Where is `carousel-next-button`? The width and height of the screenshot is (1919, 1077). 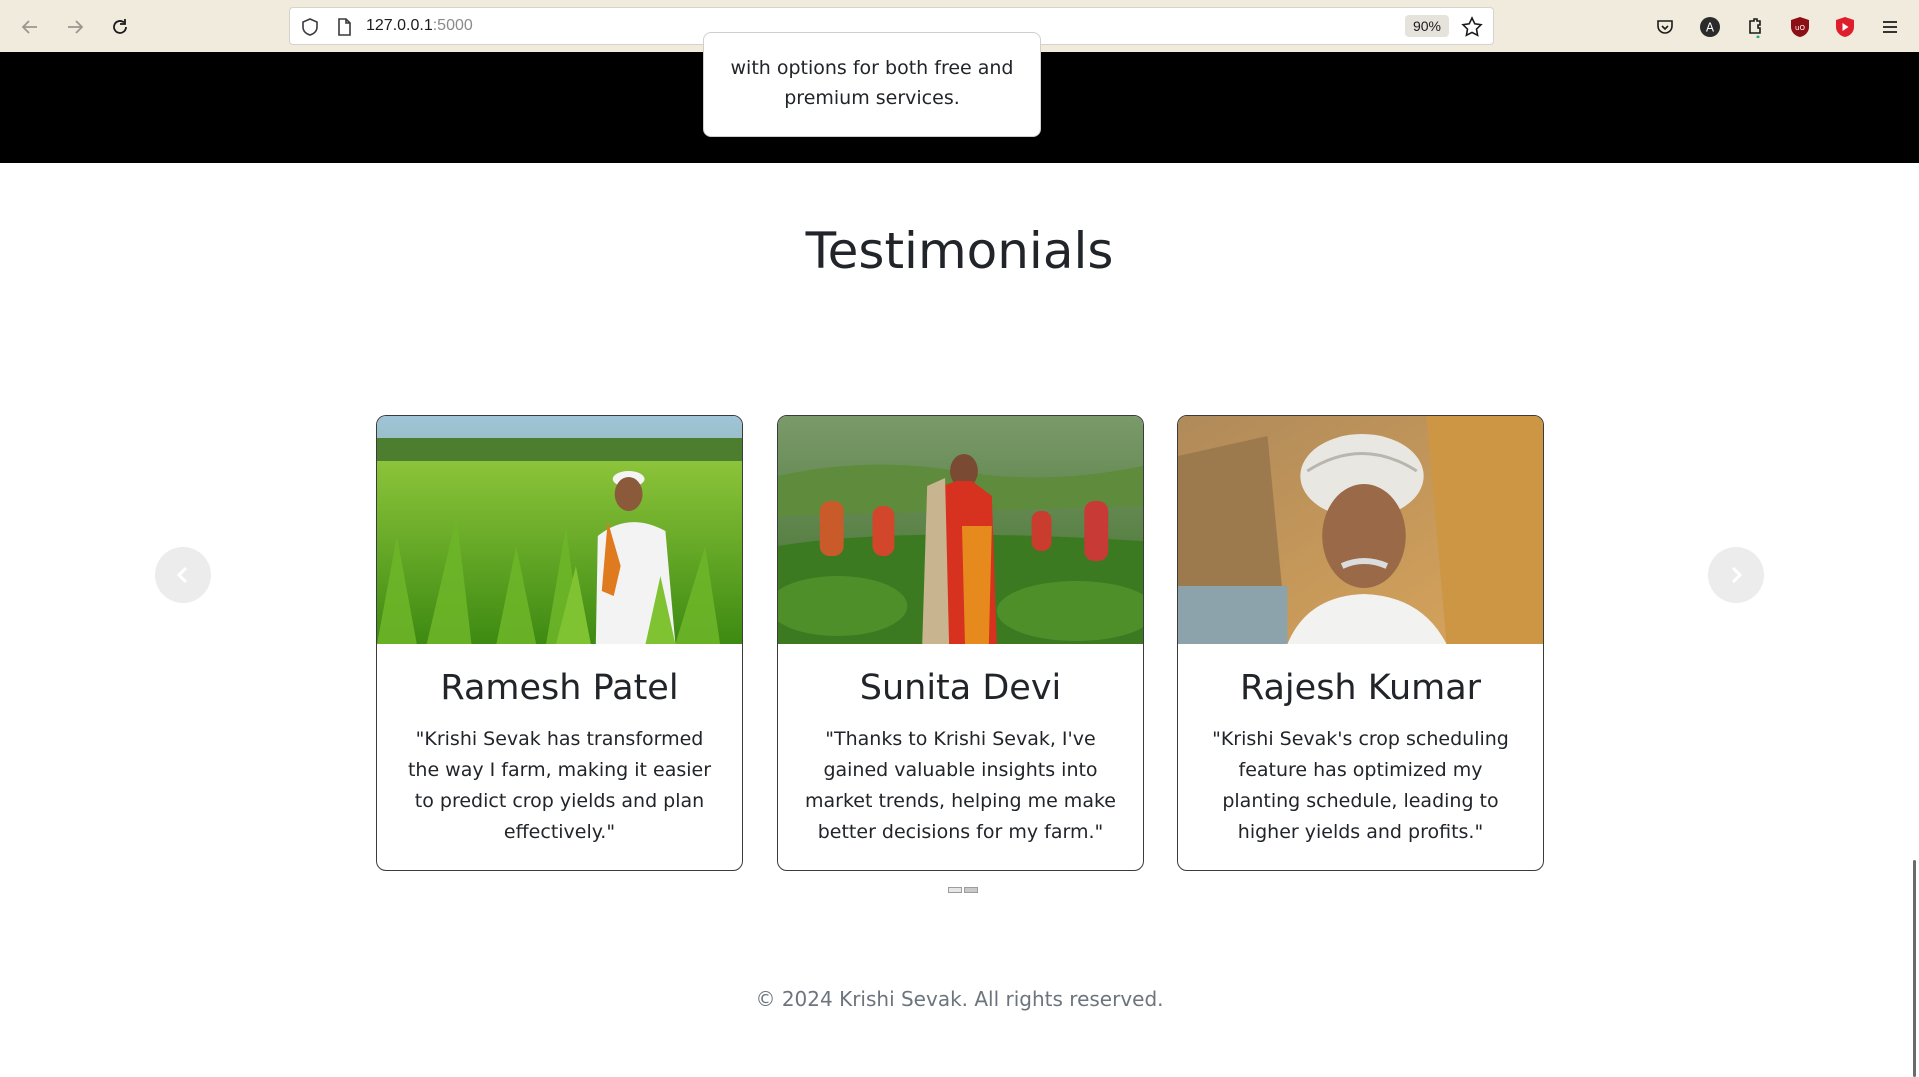 carousel-next-button is located at coordinates (1736, 575).